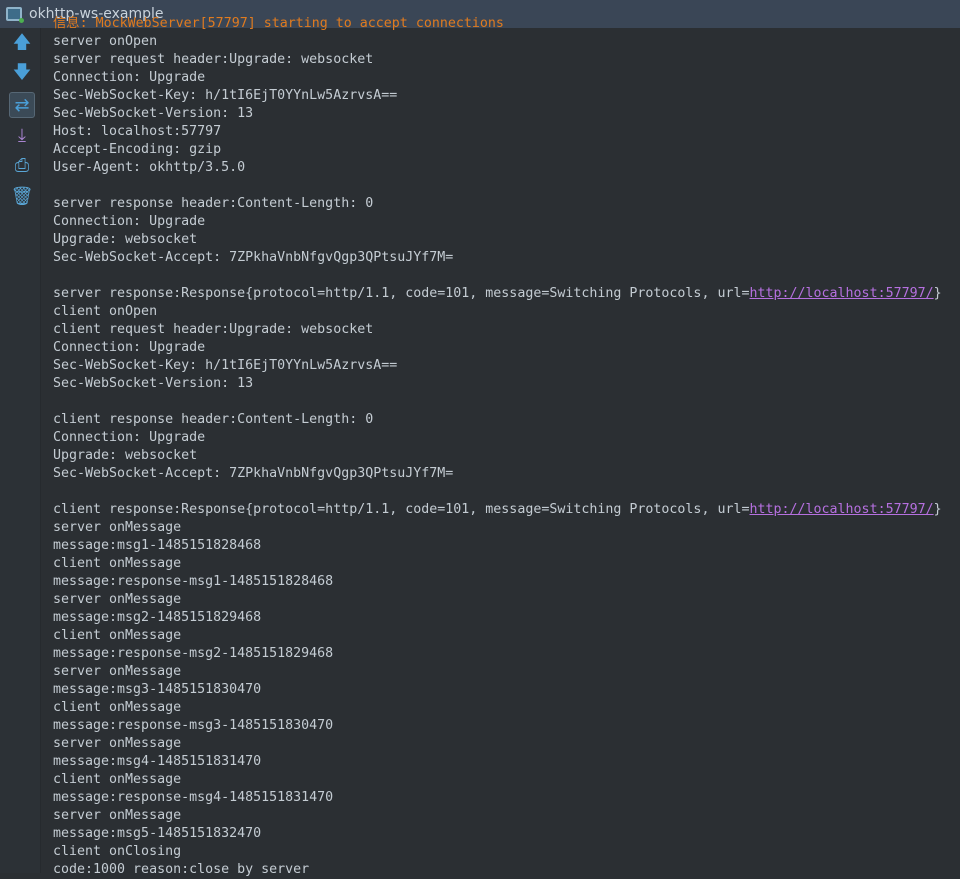 The height and width of the screenshot is (879, 960). Describe the element at coordinates (506, 384) in the screenshot. I see `console-line: Sec-WebSocket-Version: 13` at that location.